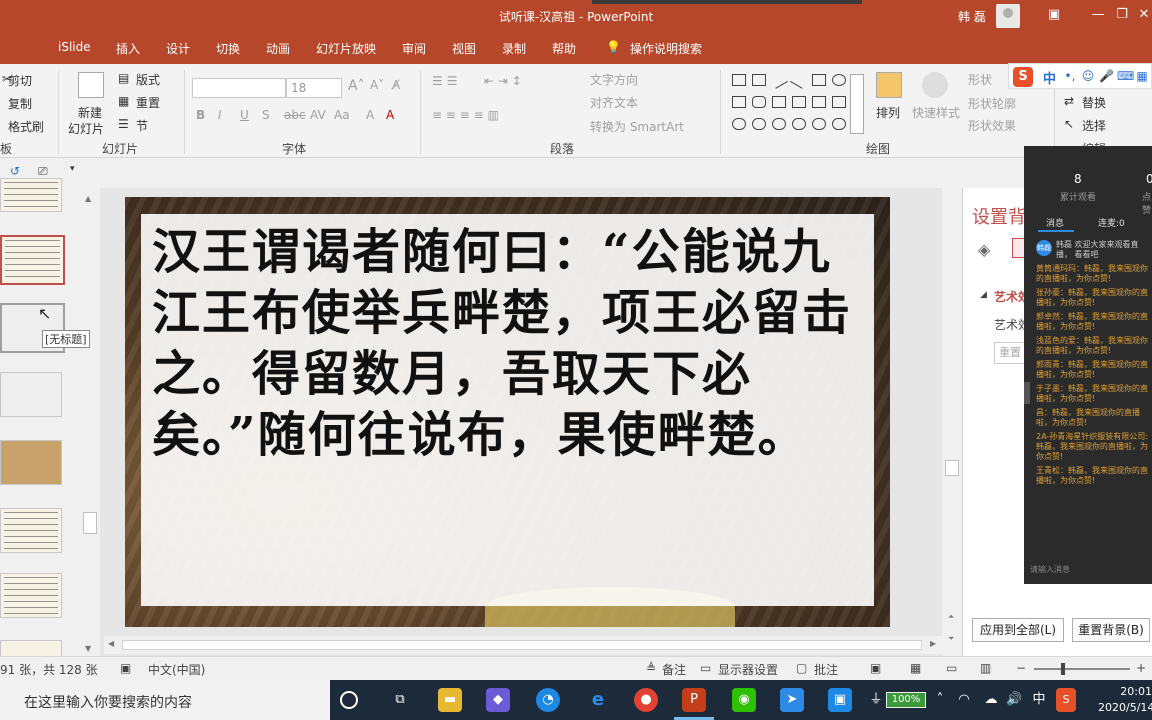 The width and height of the screenshot is (1152, 720). I want to click on shadow-button: S, so click(266, 115).